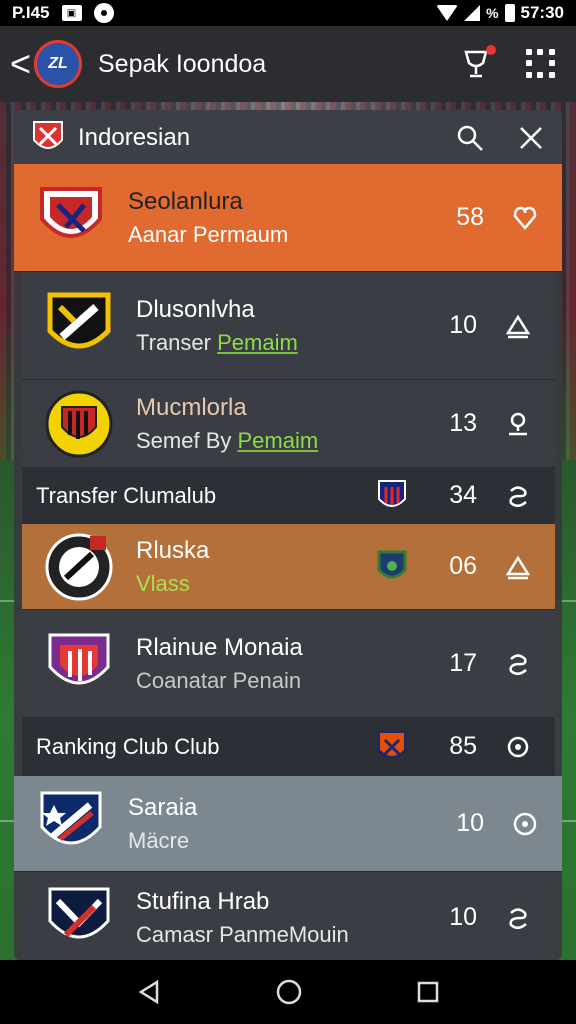 This screenshot has height=1024, width=576. I want to click on section-count: 85, so click(463, 746).